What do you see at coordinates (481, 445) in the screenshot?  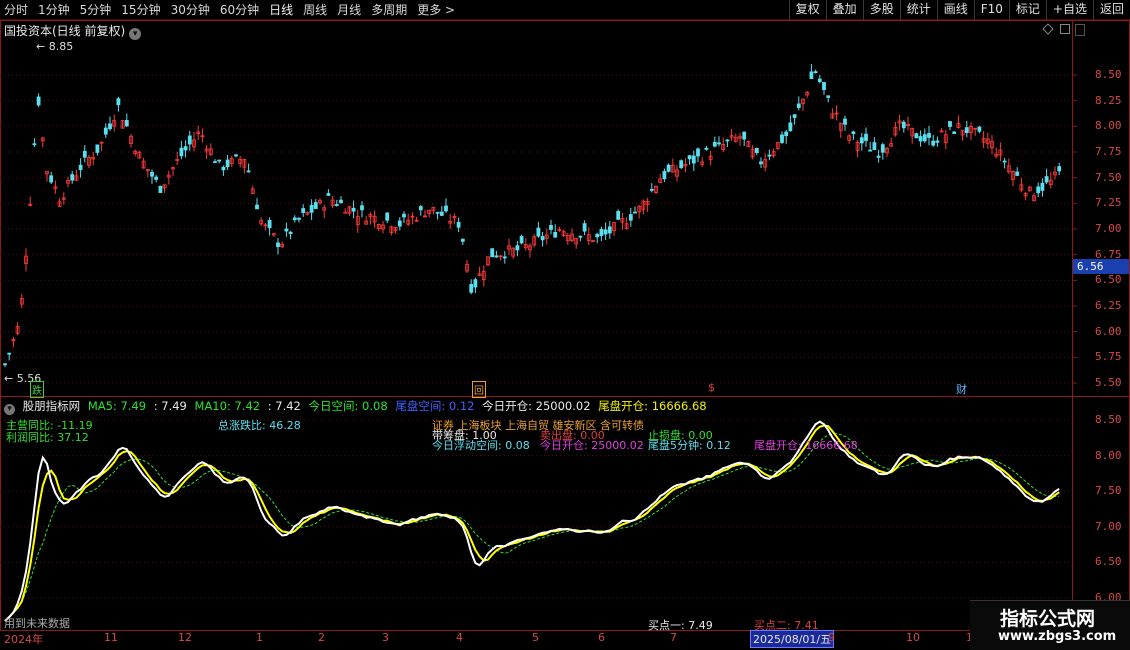 I see `float-space: 今日浮动空间: 0.08` at bounding box center [481, 445].